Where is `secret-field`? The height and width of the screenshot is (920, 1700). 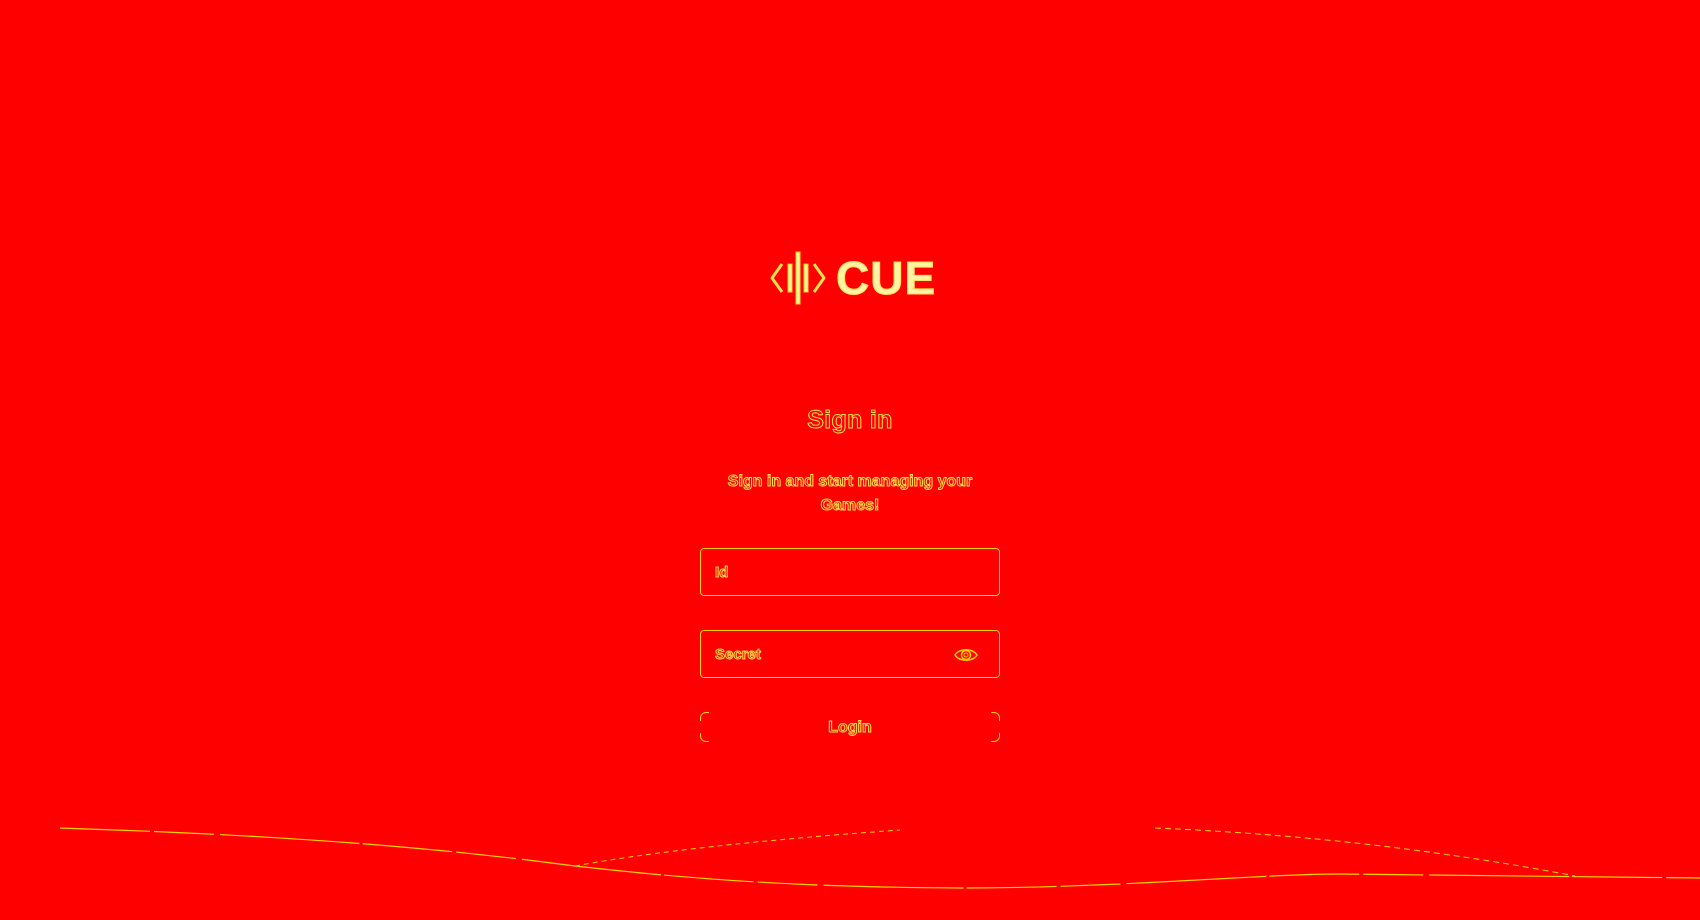
secret-field is located at coordinates (850, 654).